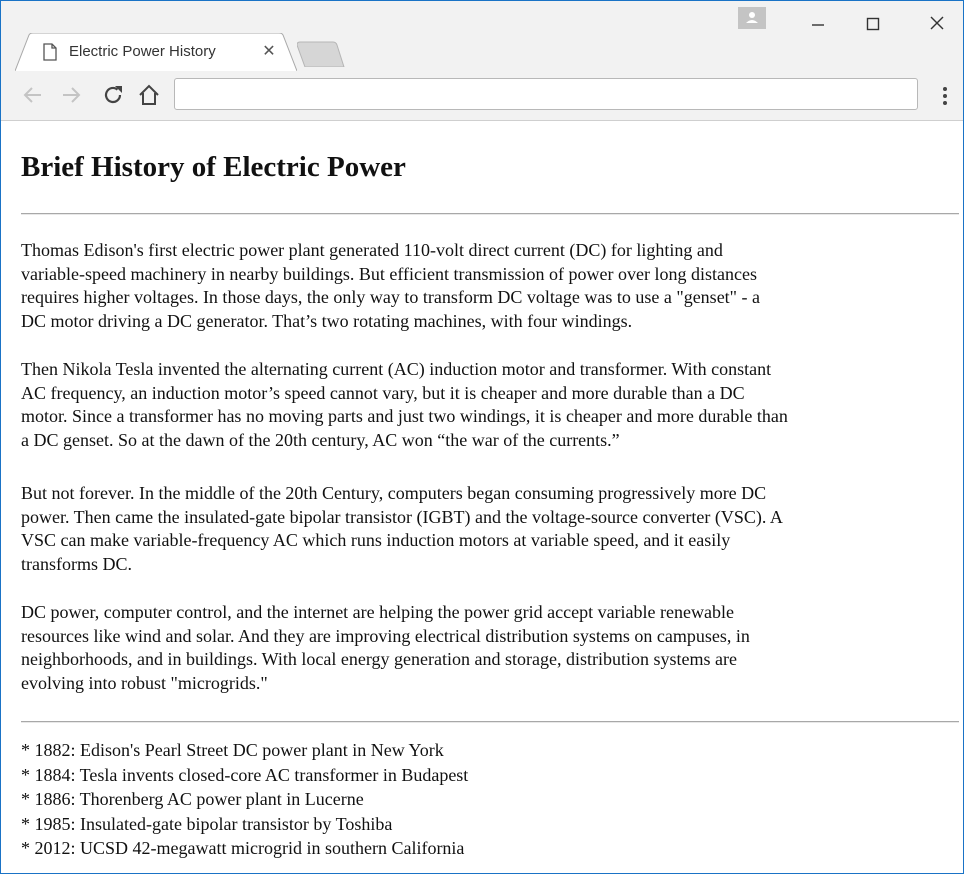 The image size is (964, 874). I want to click on profile-icon, so click(752, 18).